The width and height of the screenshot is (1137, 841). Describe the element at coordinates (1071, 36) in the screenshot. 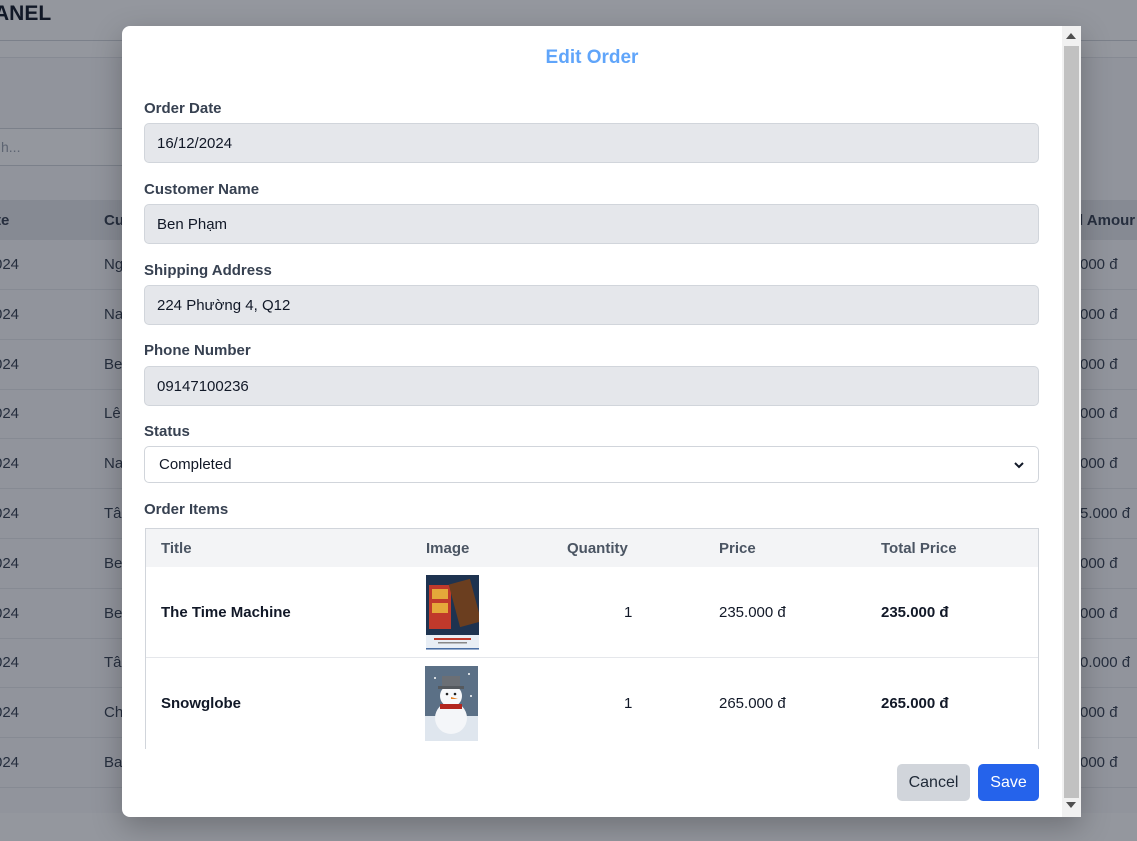

I see `scroll-up-arrow-icon` at that location.